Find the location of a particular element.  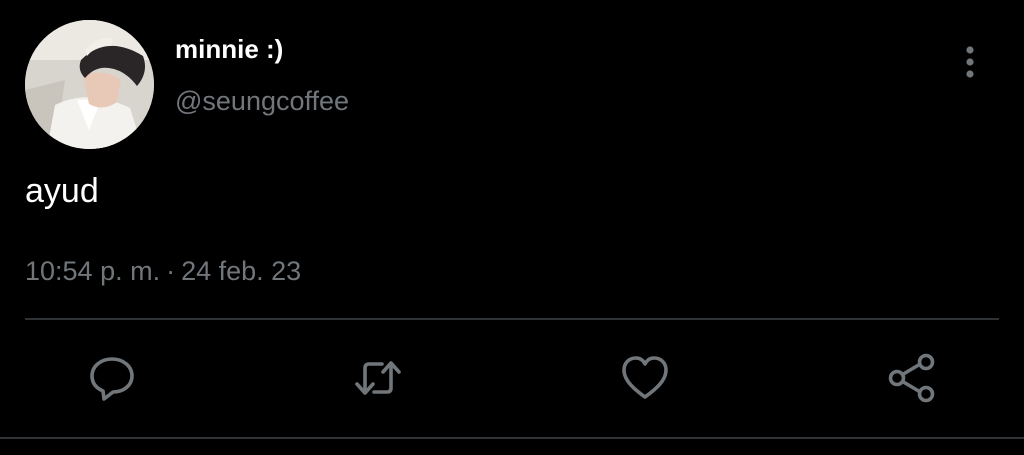

user-handle: @seungcoffee is located at coordinates (262, 101).